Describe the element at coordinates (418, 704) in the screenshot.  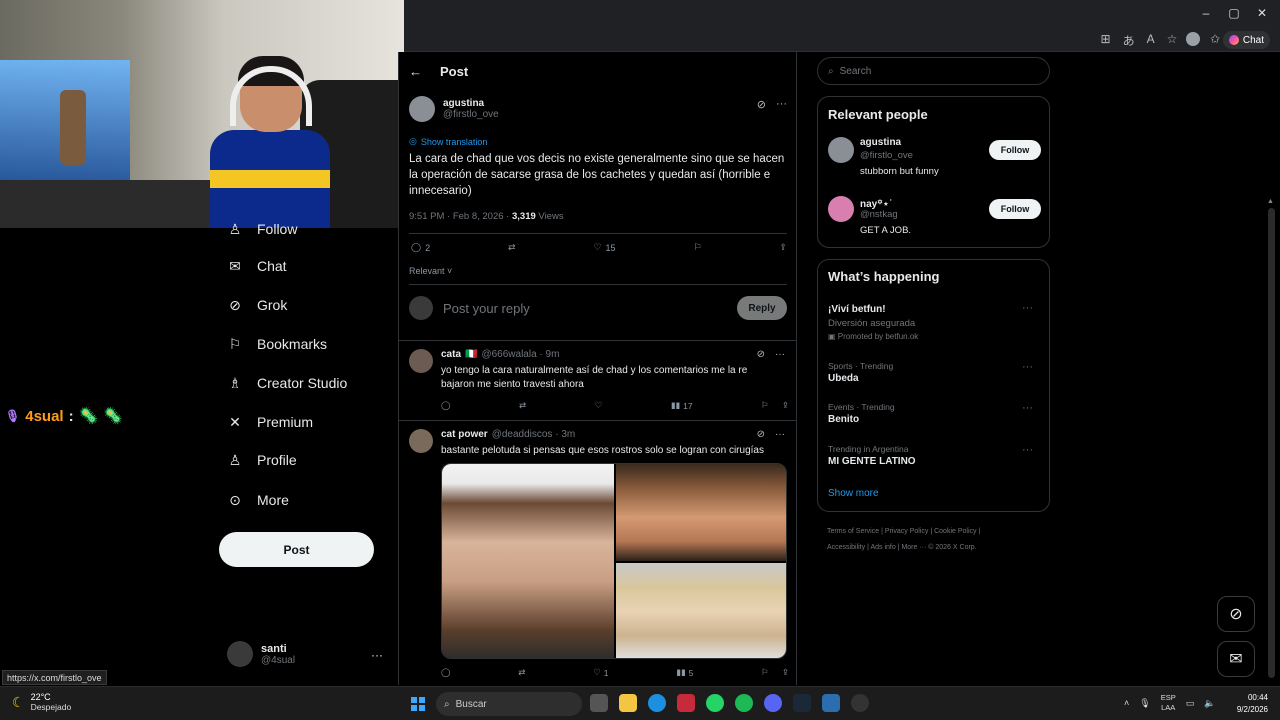
I see `start-button` at that location.